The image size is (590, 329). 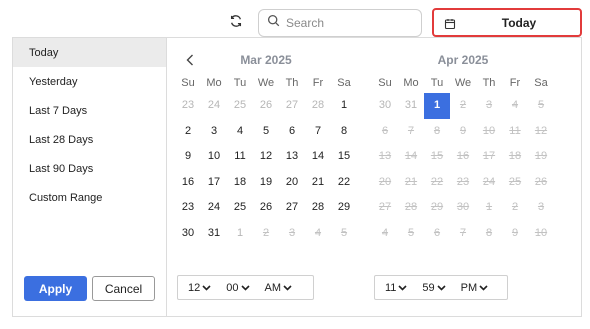 I want to click on day-cell: 12, so click(x=266, y=157).